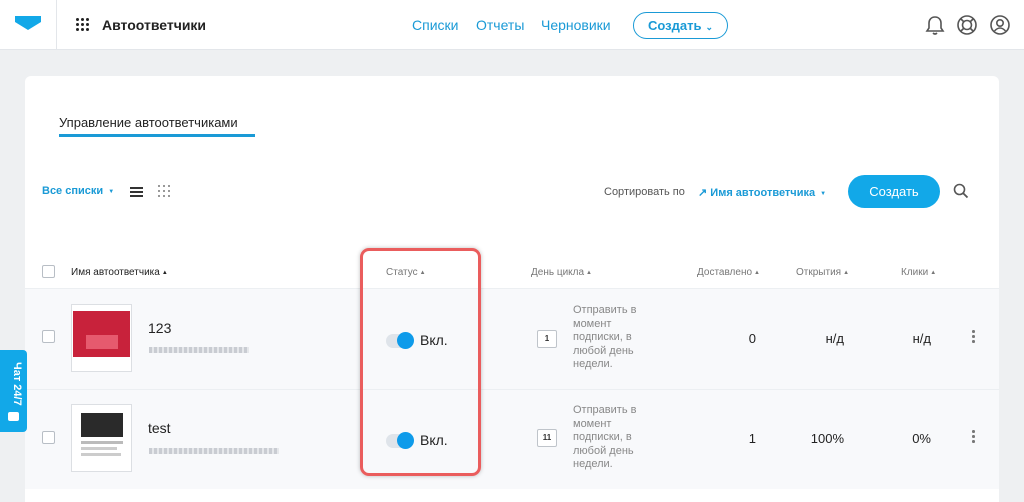 The width and height of the screenshot is (1024, 502). What do you see at coordinates (827, 438) in the screenshot?
I see `opens-value: 100%` at bounding box center [827, 438].